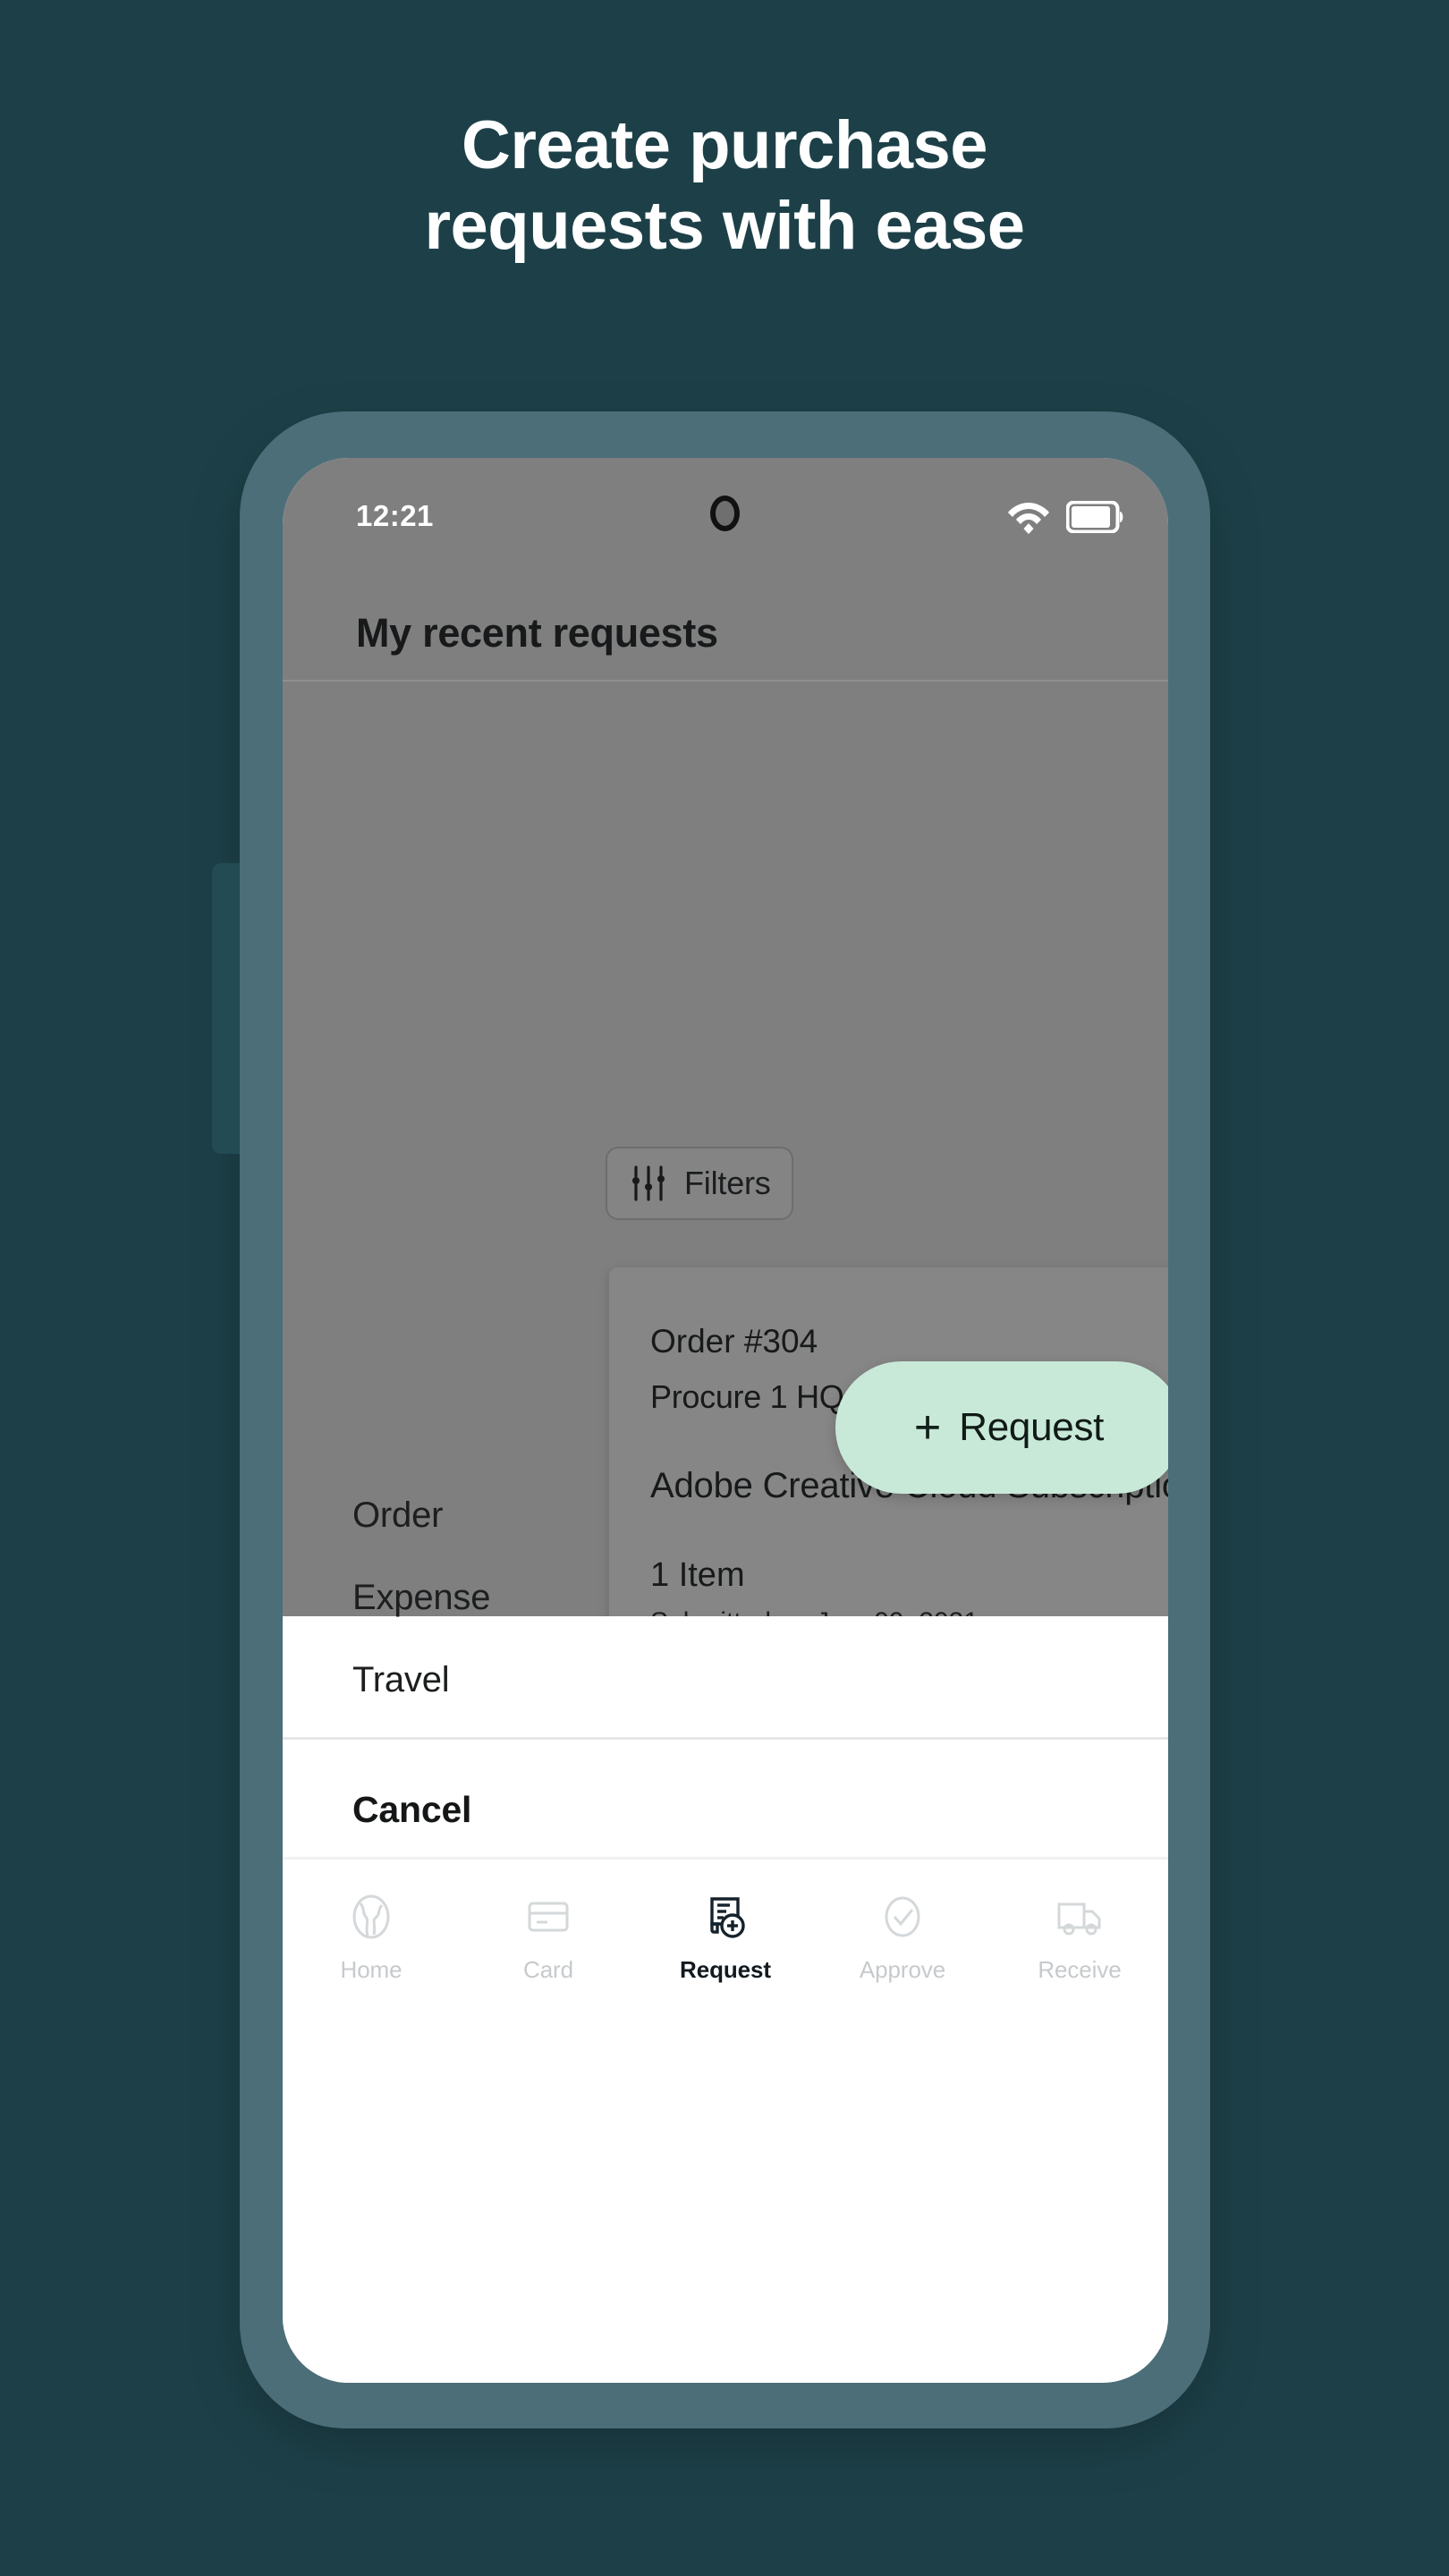  What do you see at coordinates (909, 1574) in the screenshot?
I see `order-card-total-row: 1 Item 839.88 USD` at bounding box center [909, 1574].